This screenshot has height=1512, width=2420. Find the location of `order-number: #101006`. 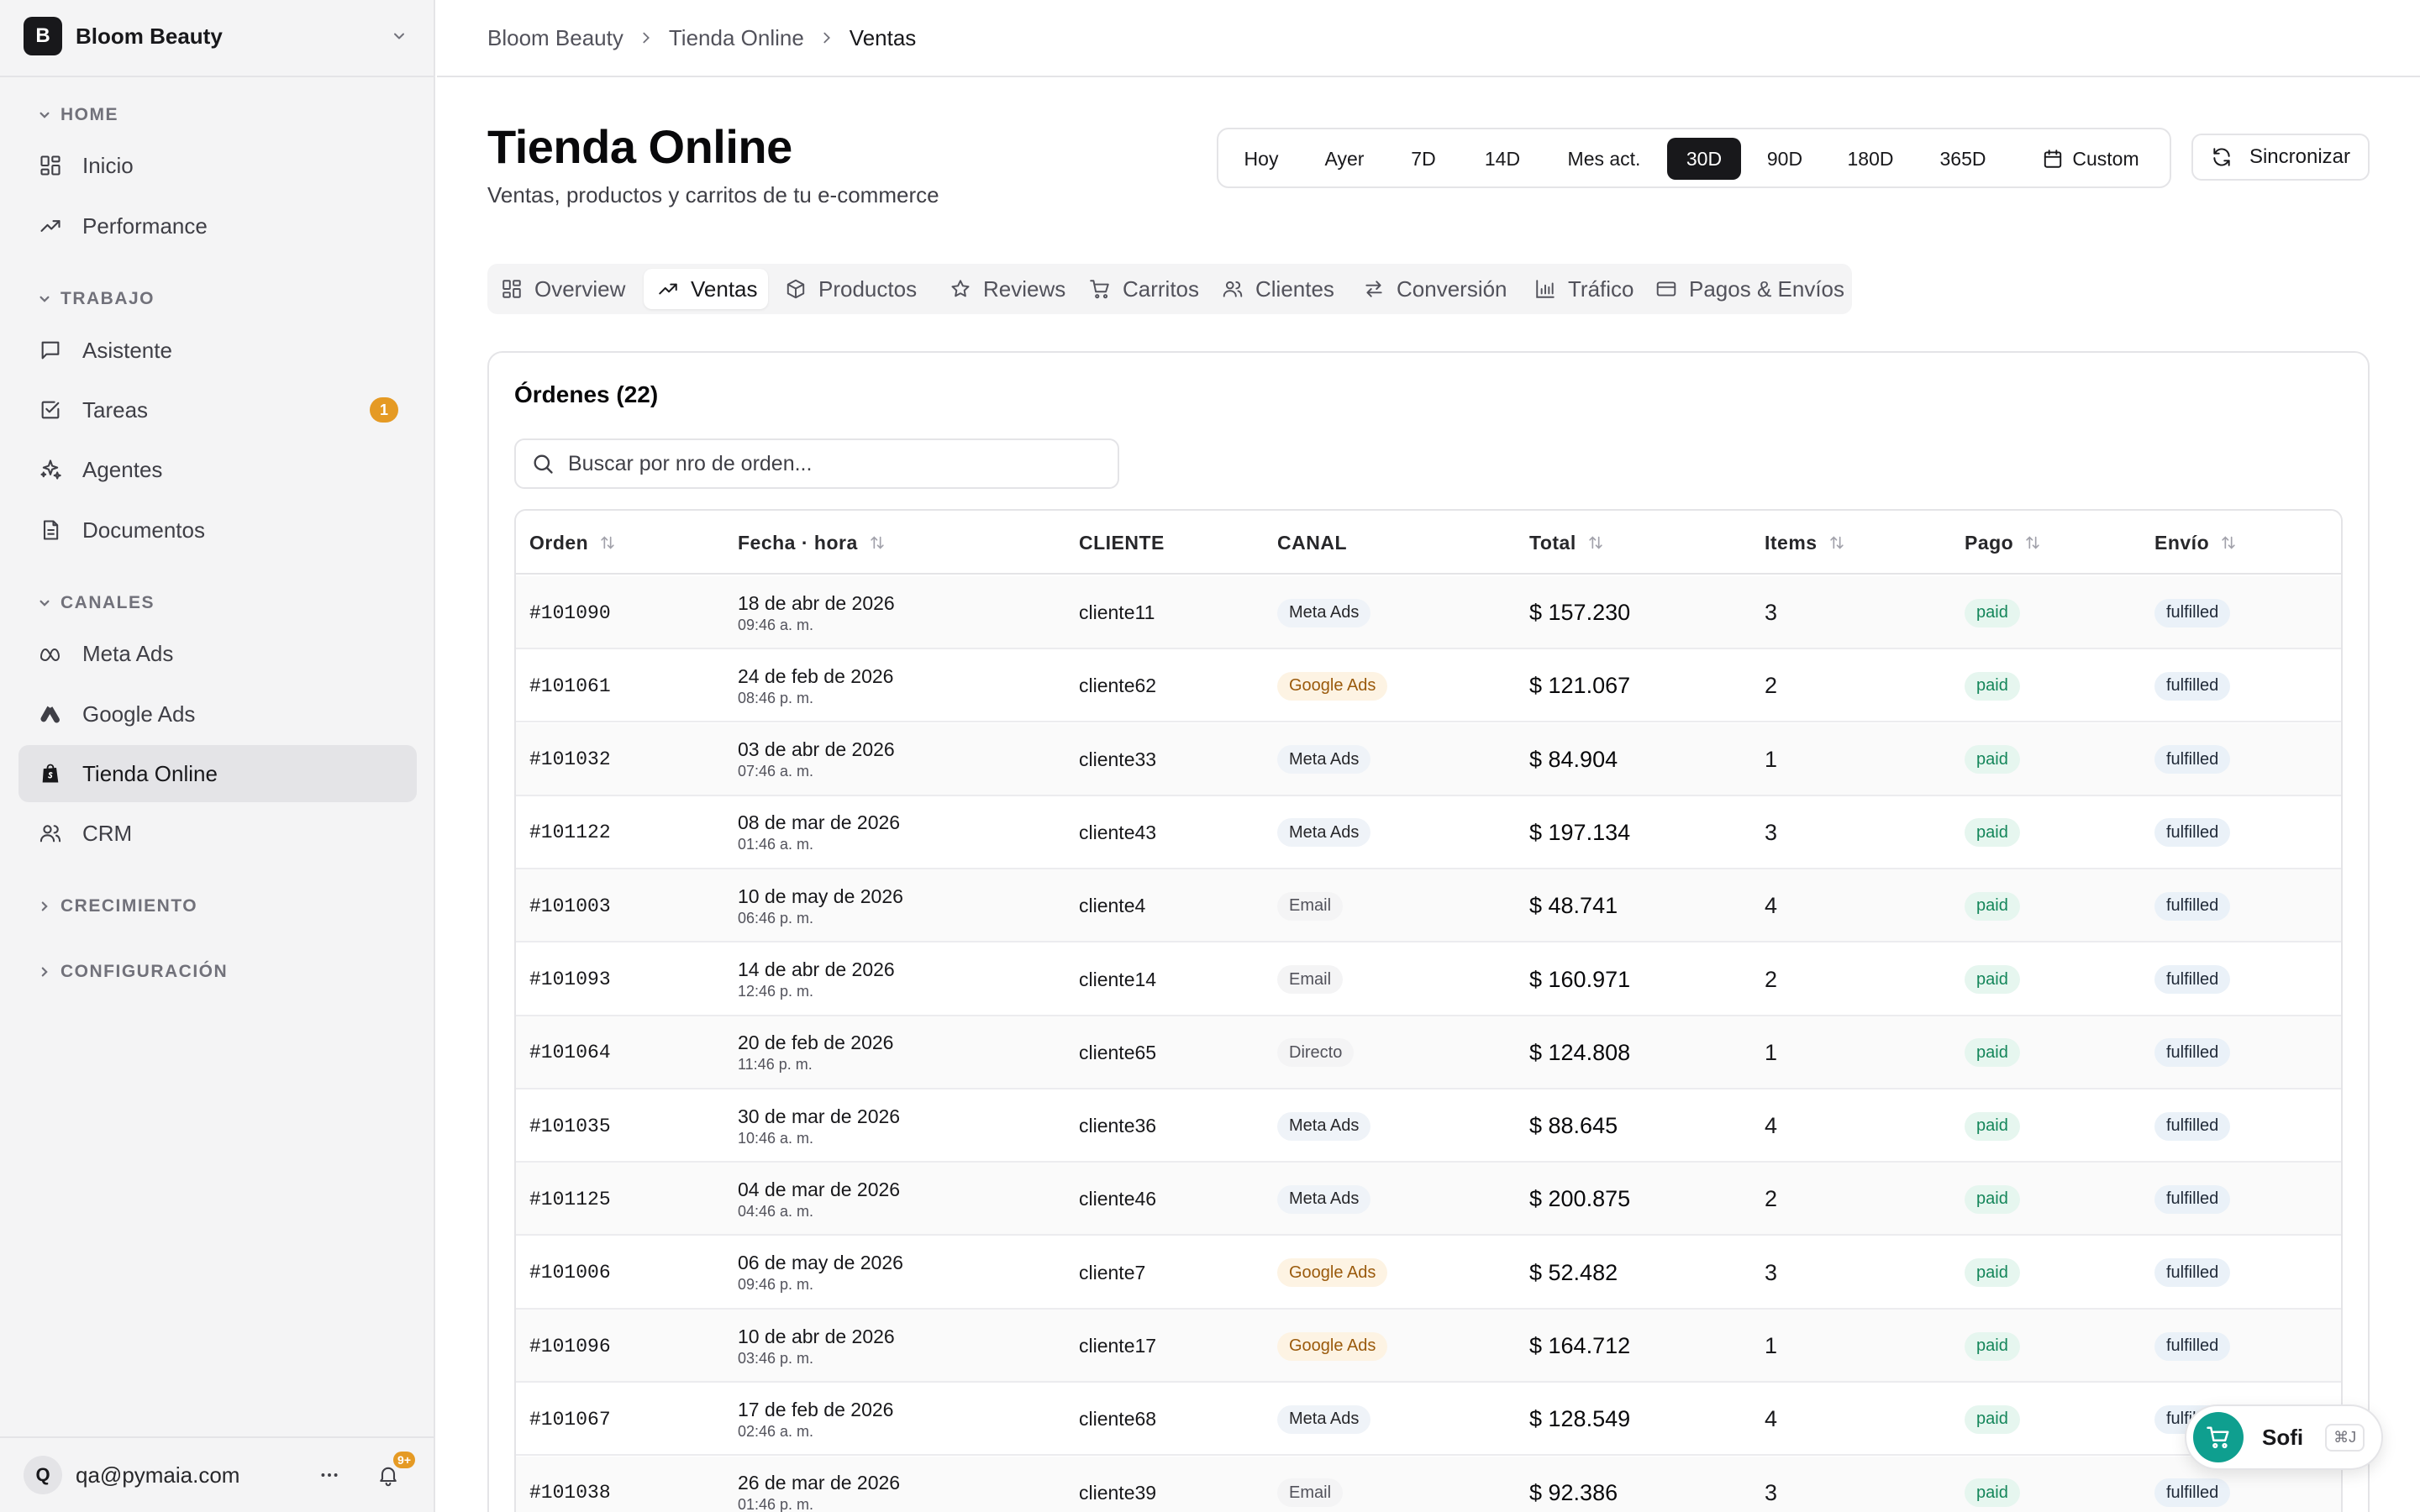

order-number: #101006 is located at coordinates (570, 1273).